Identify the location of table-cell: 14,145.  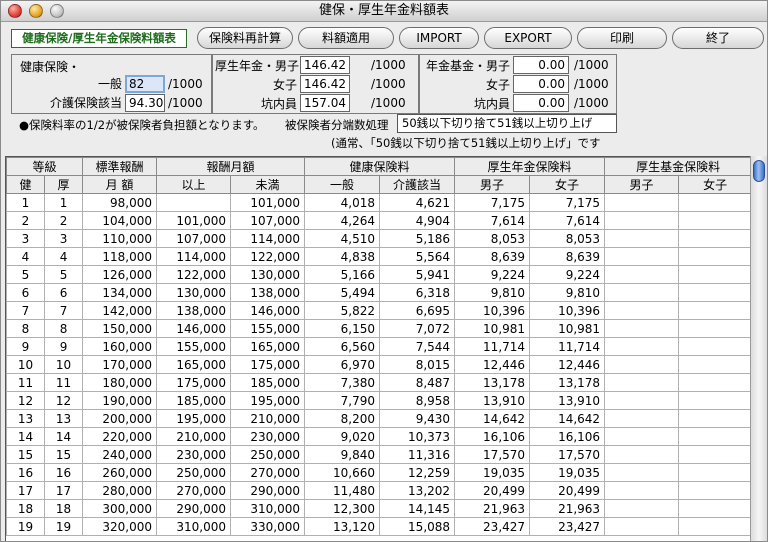
(417, 508).